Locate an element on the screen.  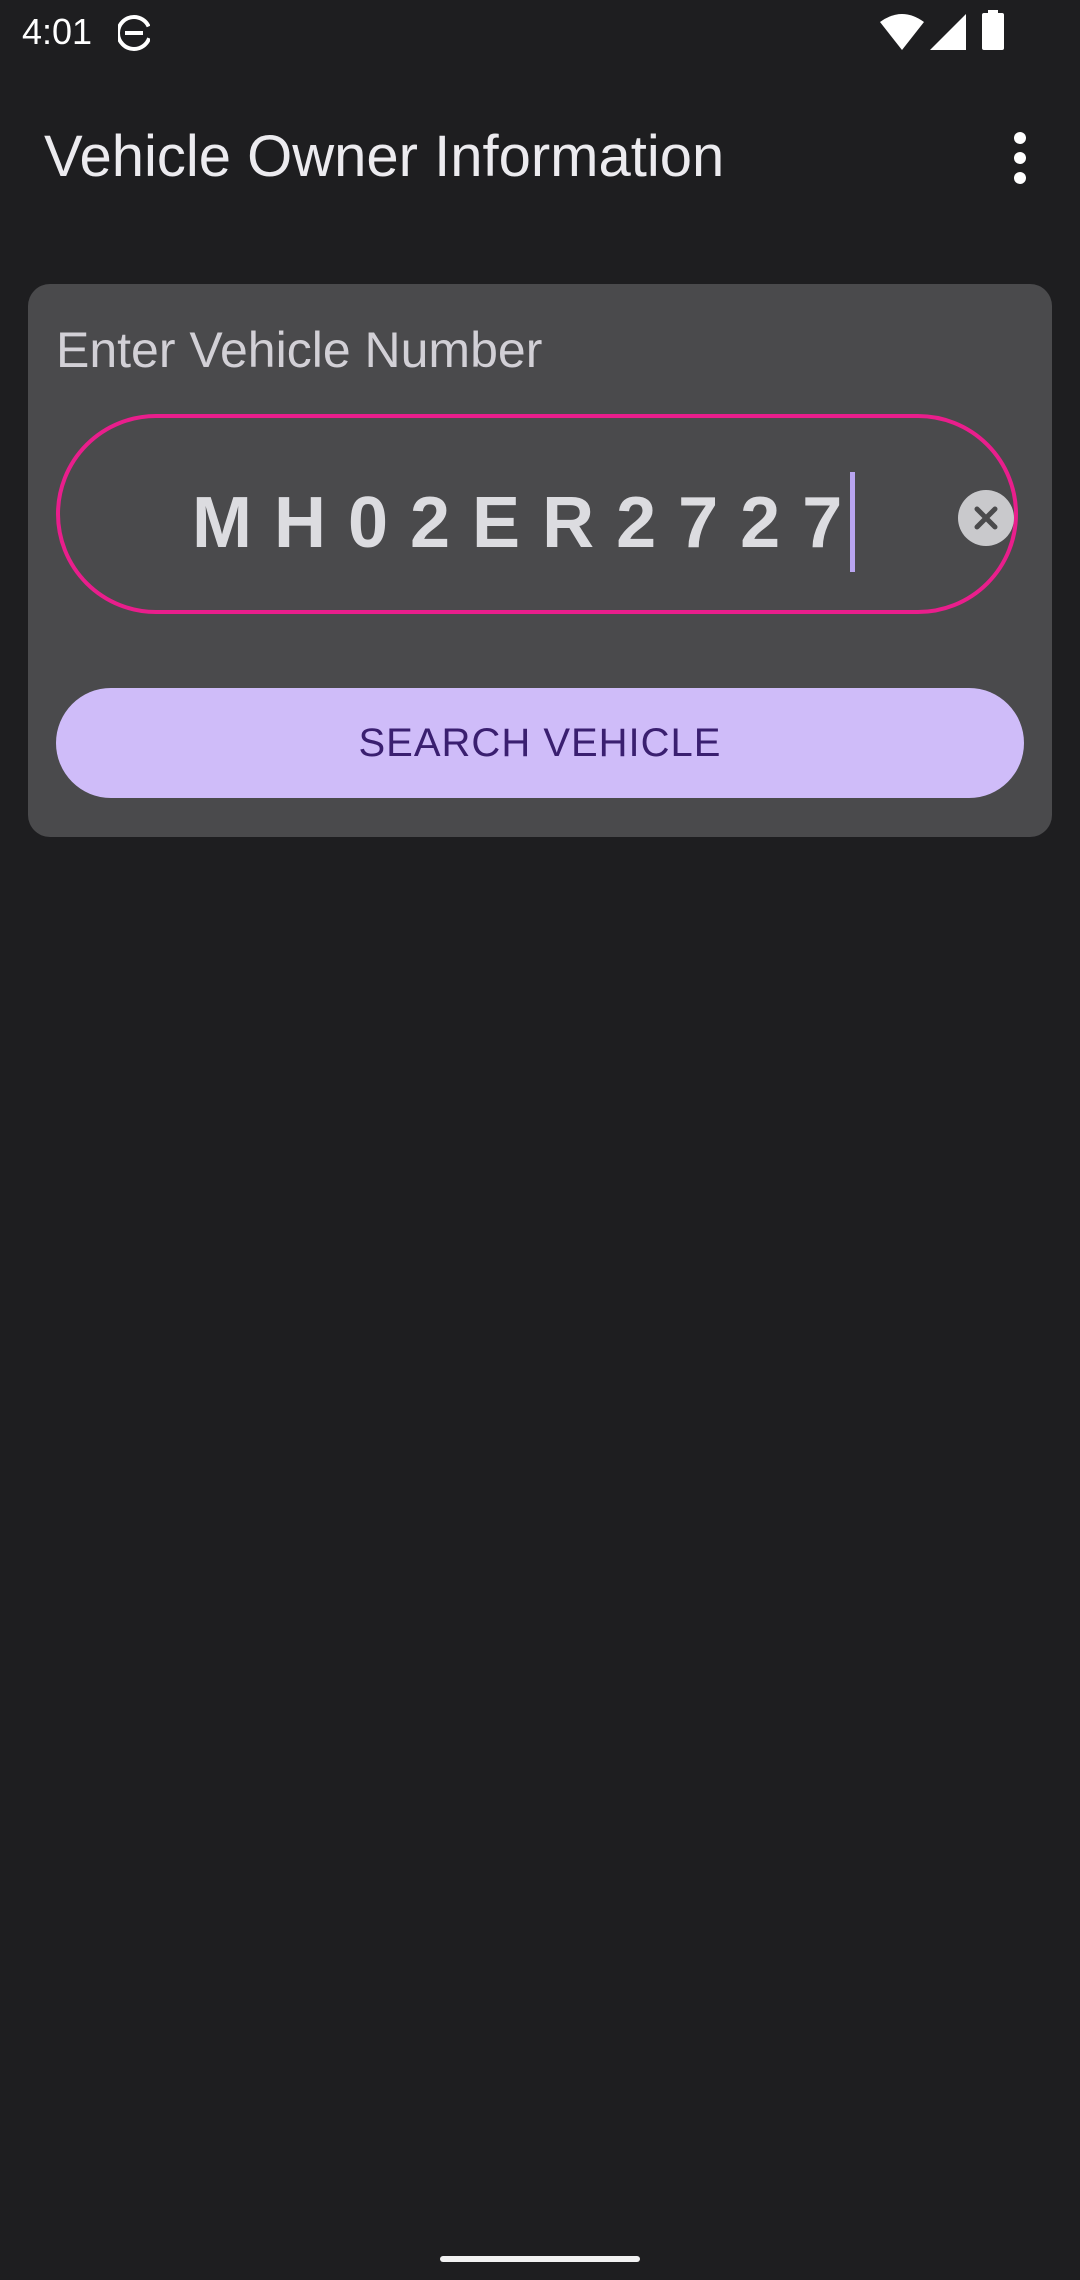
search-vehicle-button: SEARCH VEHICLE is located at coordinates (540, 743).